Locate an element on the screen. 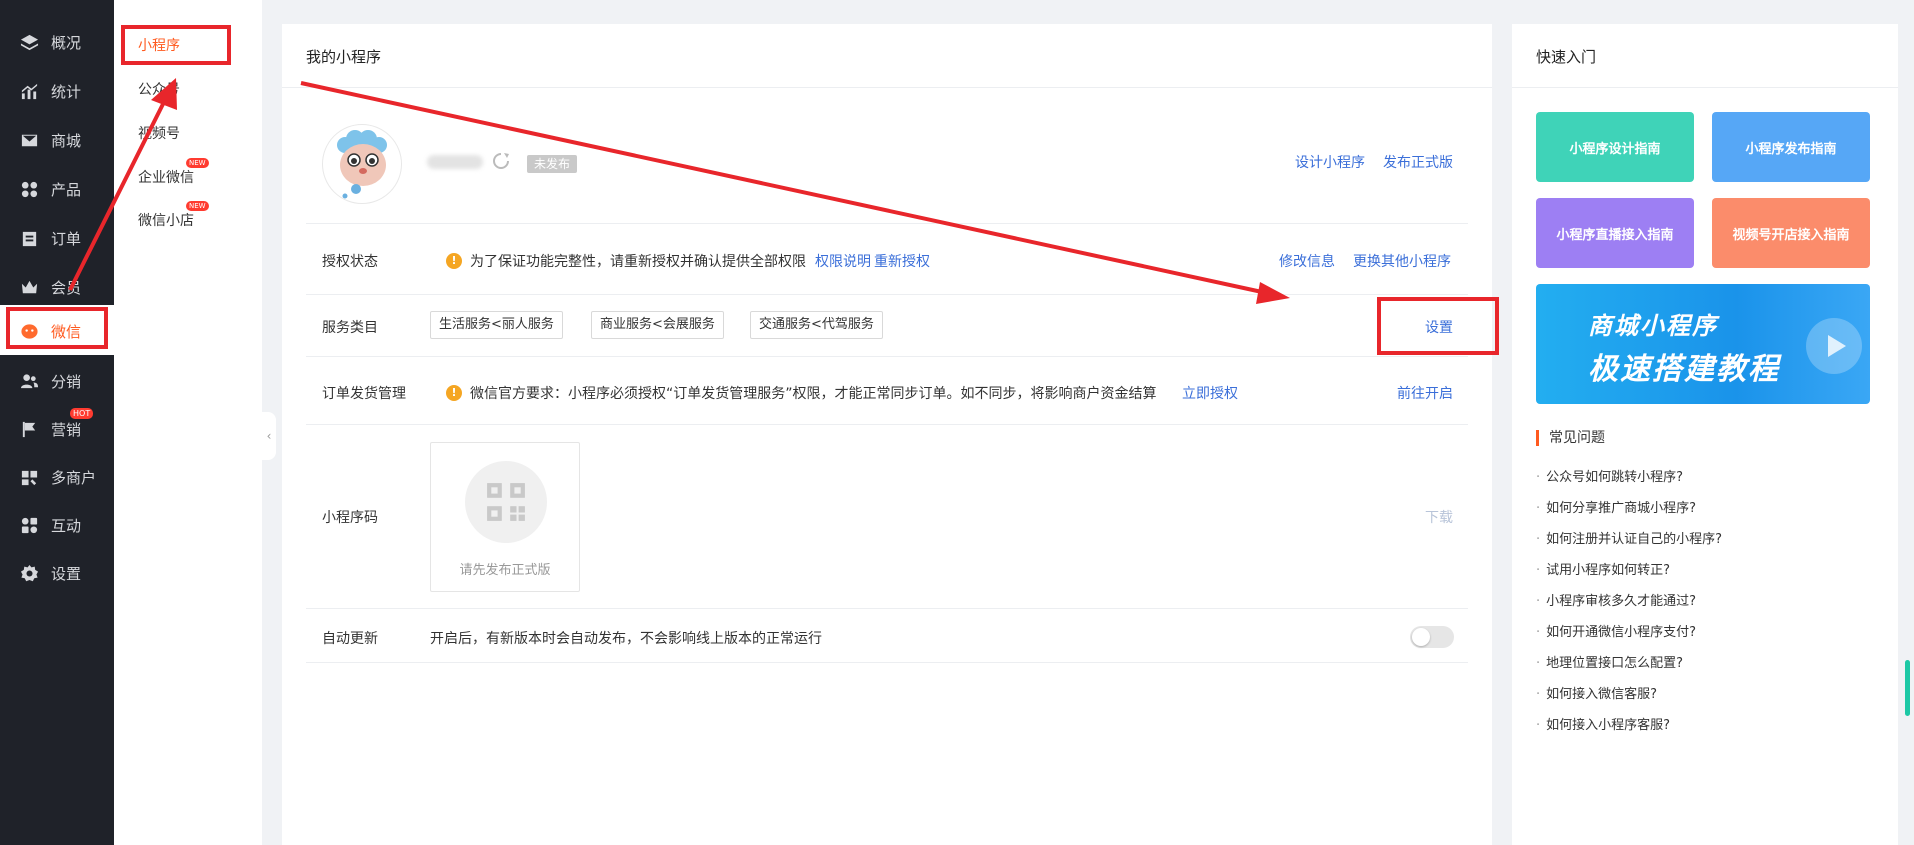 This screenshot has width=1914, height=845. collapse-toggle: ‹ is located at coordinates (269, 436).